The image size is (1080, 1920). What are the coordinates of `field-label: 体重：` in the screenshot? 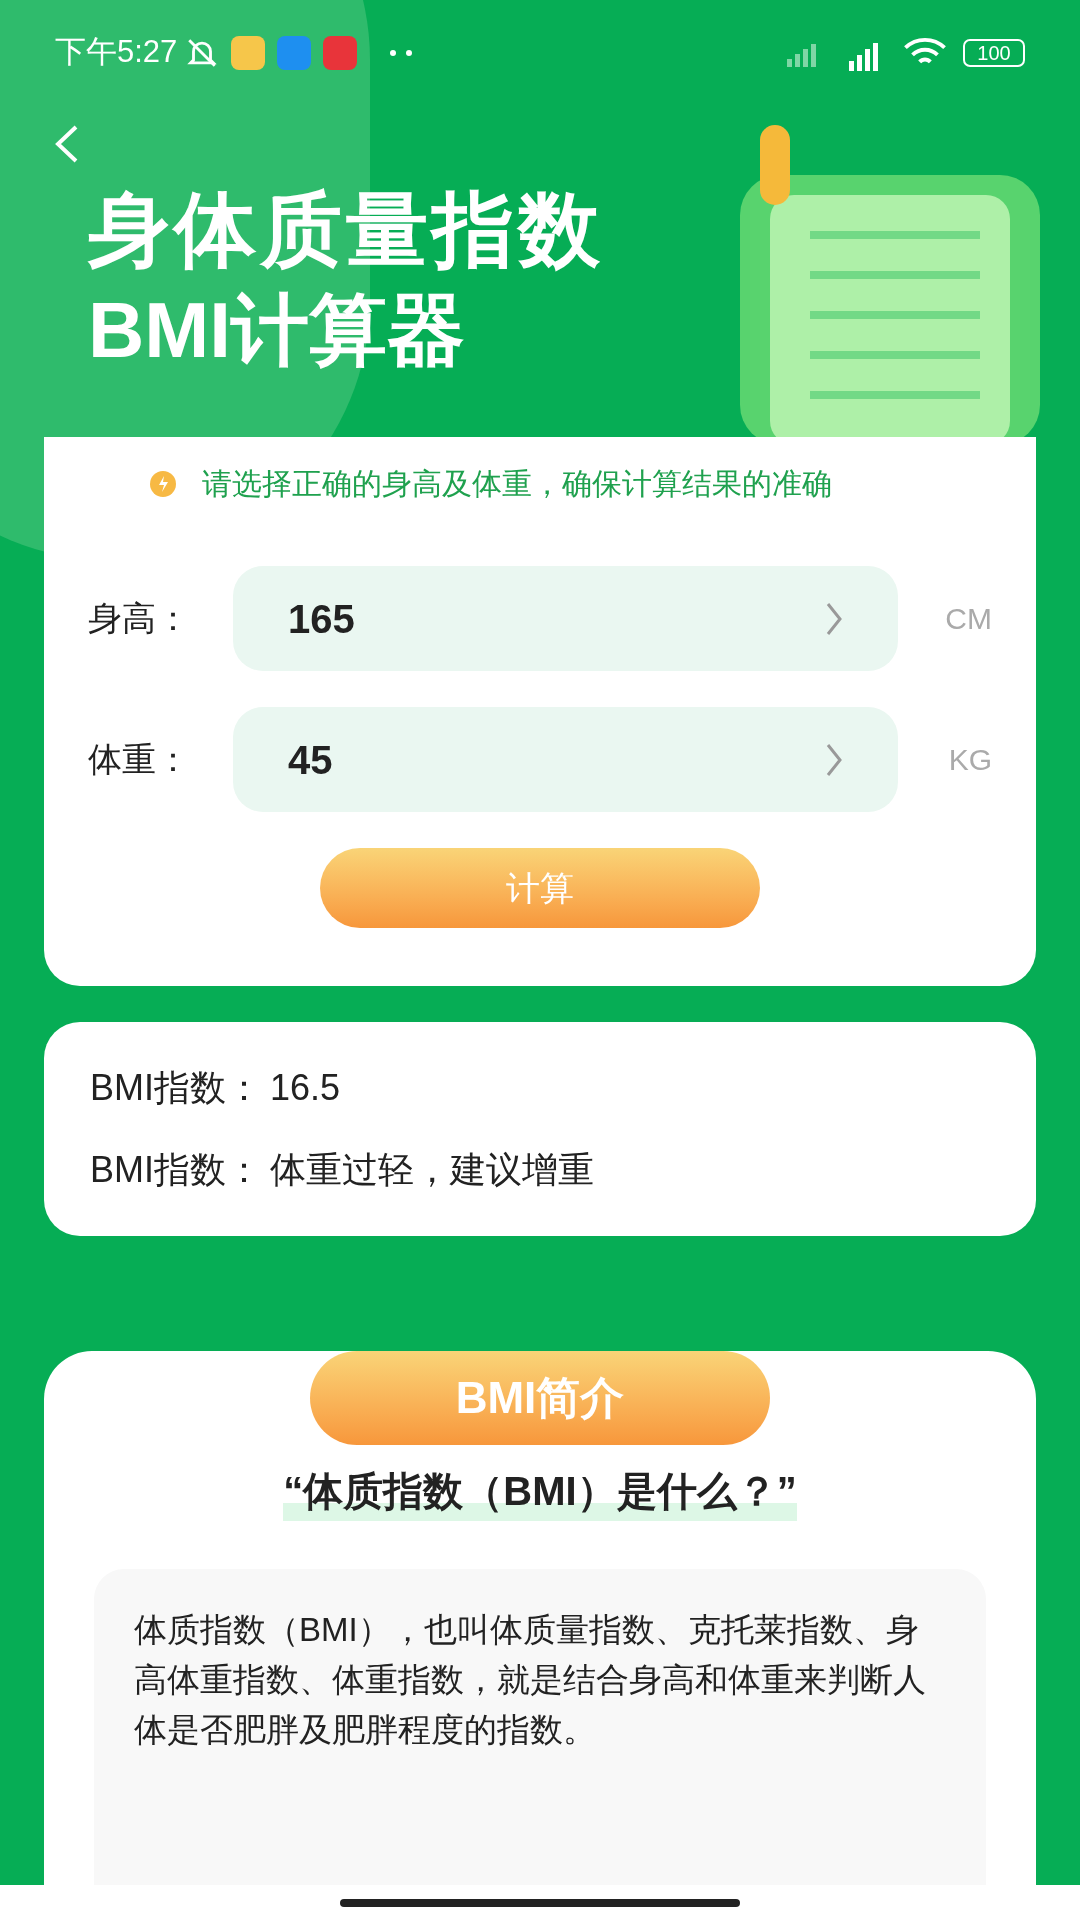 It's located at (139, 759).